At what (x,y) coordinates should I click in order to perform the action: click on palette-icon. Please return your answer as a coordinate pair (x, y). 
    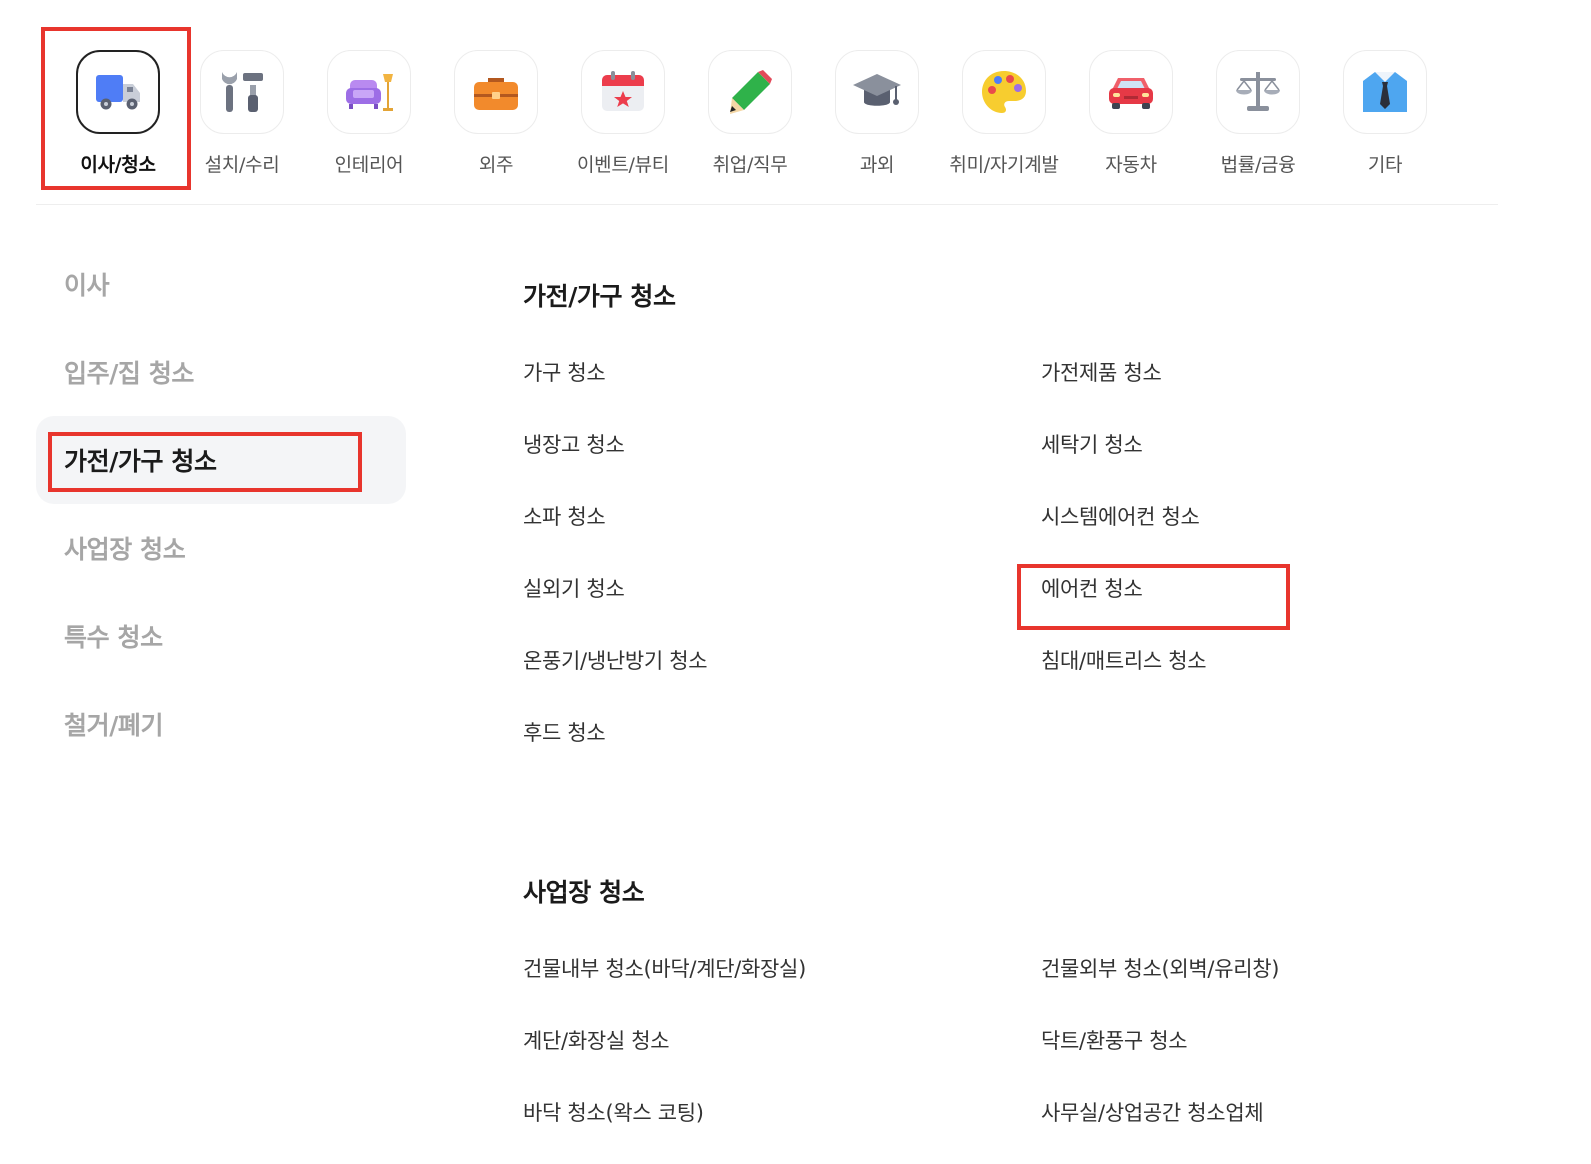
    Looking at the image, I should click on (1004, 92).